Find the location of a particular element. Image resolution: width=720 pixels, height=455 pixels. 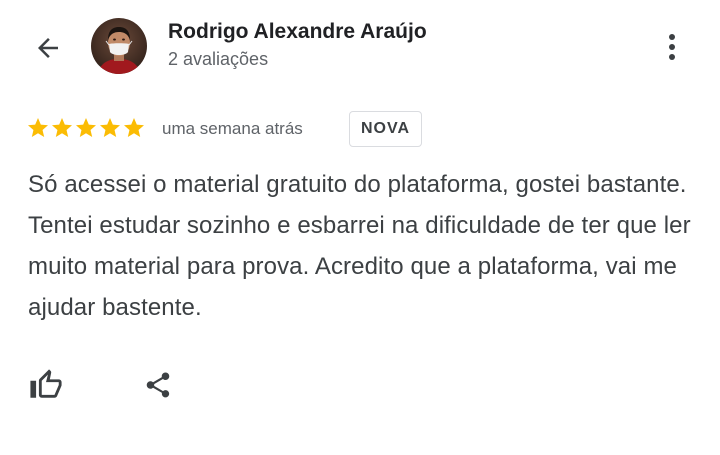

author-name: Rodrigo Alexandre Araújo is located at coordinates (297, 32).